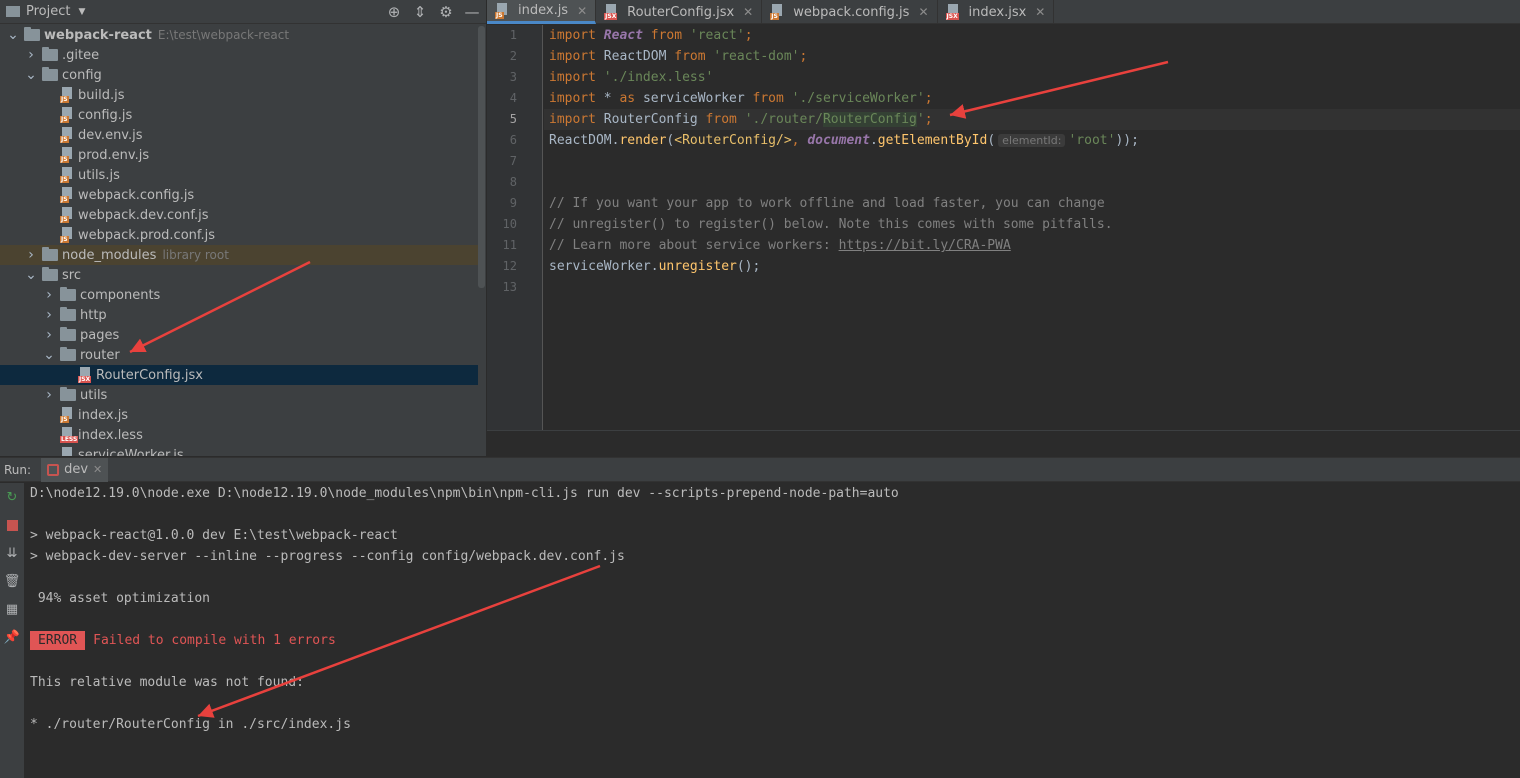 The width and height of the screenshot is (1520, 778). I want to click on line-number: 6, so click(513, 140).